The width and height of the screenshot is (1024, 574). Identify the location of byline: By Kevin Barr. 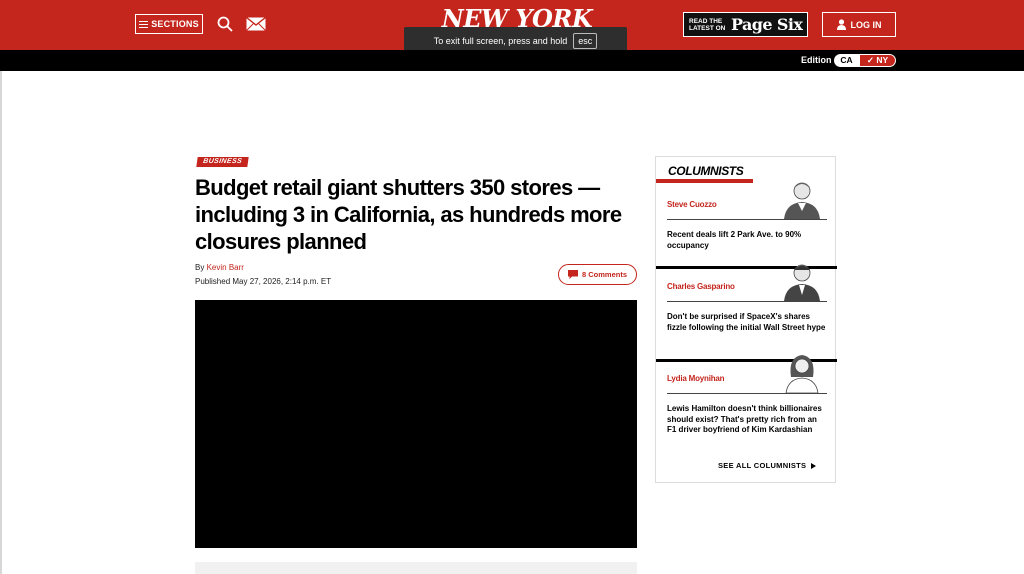
(219, 267).